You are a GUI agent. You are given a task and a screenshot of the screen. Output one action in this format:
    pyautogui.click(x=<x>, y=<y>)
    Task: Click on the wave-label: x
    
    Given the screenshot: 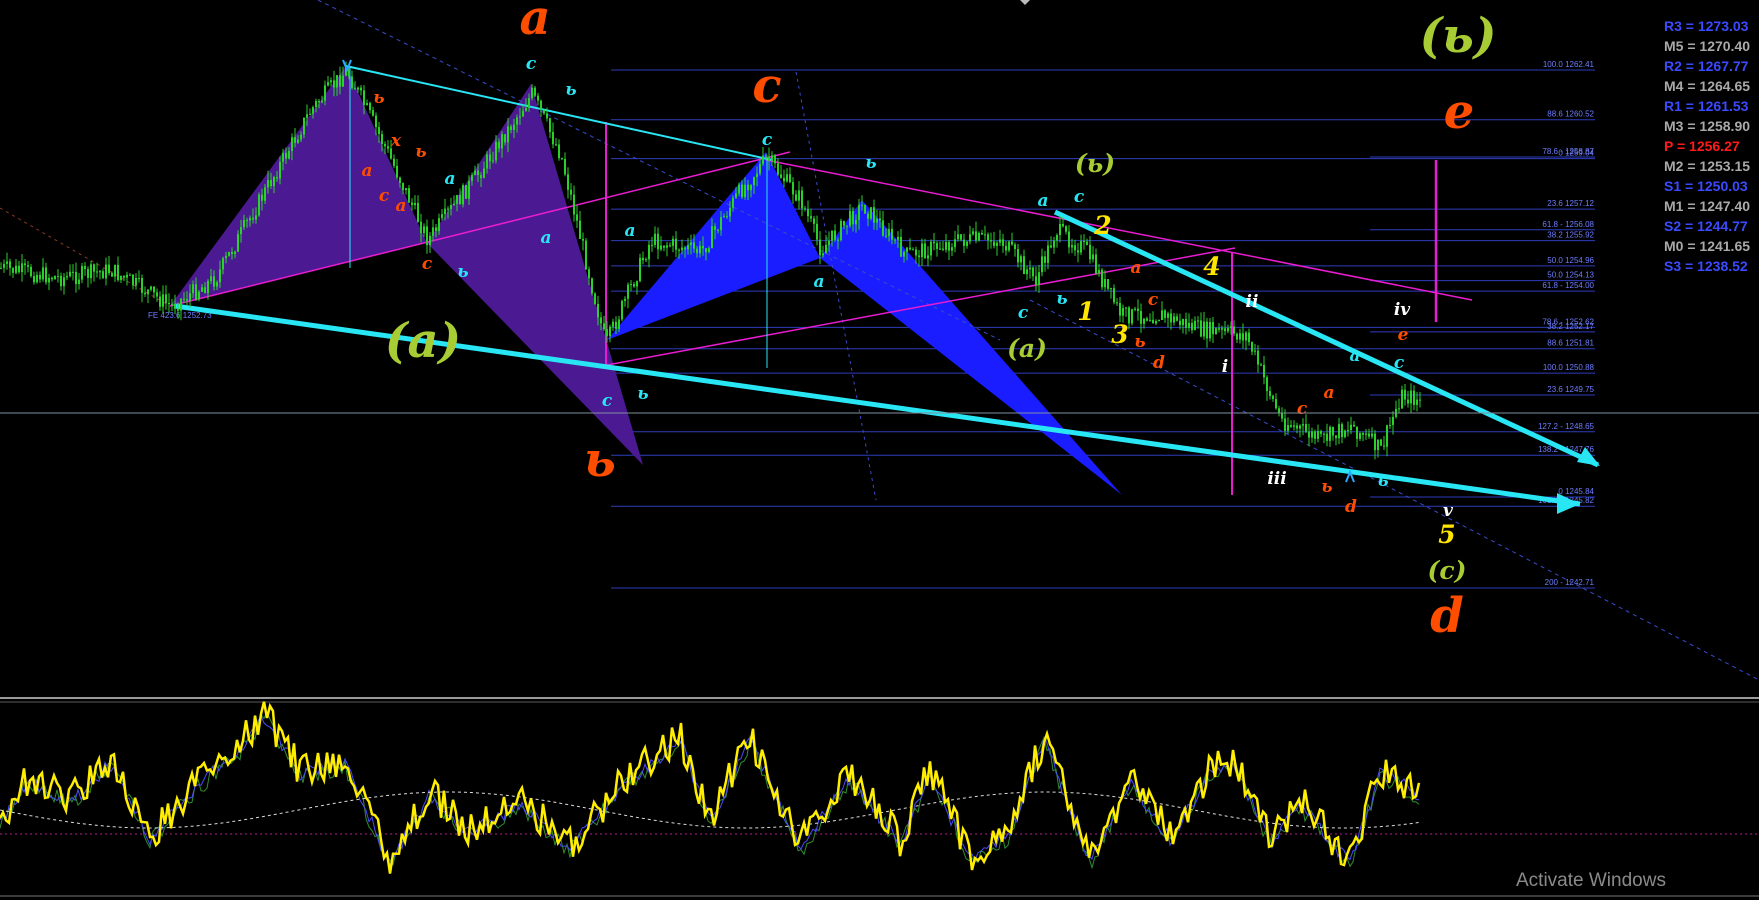 What is the action you would take?
    pyautogui.click(x=396, y=141)
    